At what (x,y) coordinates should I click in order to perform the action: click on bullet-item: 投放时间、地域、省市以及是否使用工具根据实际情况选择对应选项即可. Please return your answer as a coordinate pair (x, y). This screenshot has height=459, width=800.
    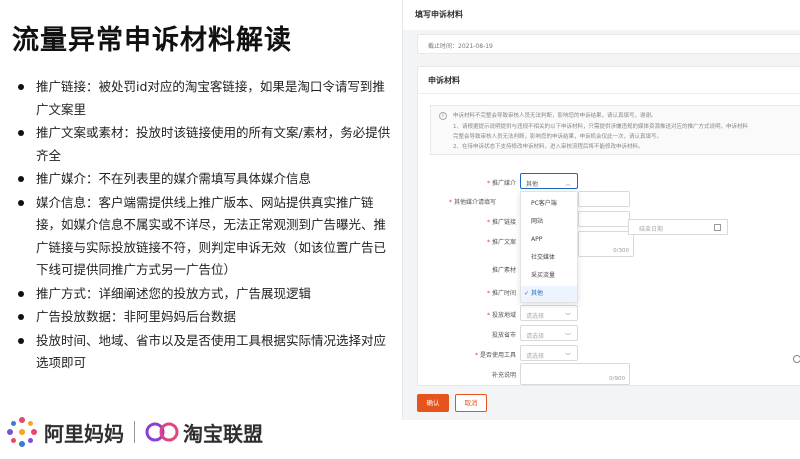
    Looking at the image, I should click on (205, 352).